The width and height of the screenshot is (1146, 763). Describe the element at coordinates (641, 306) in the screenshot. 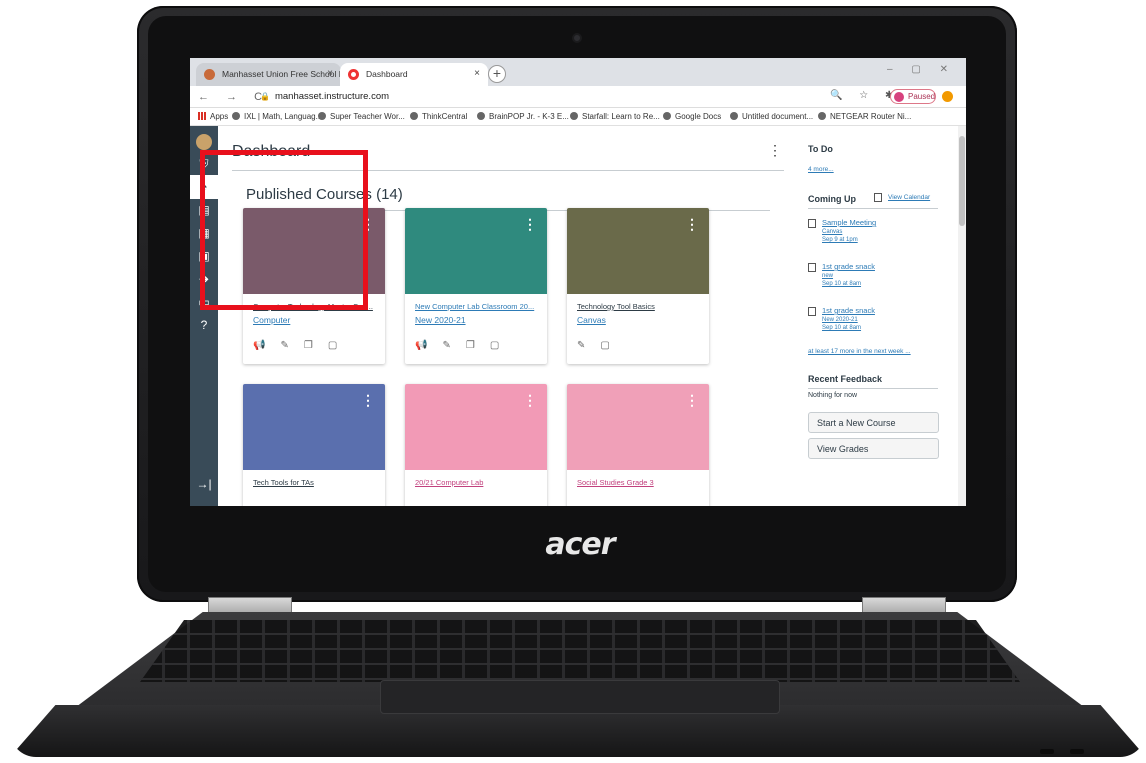

I see `course-title-link: Technology Tool Basics` at that location.